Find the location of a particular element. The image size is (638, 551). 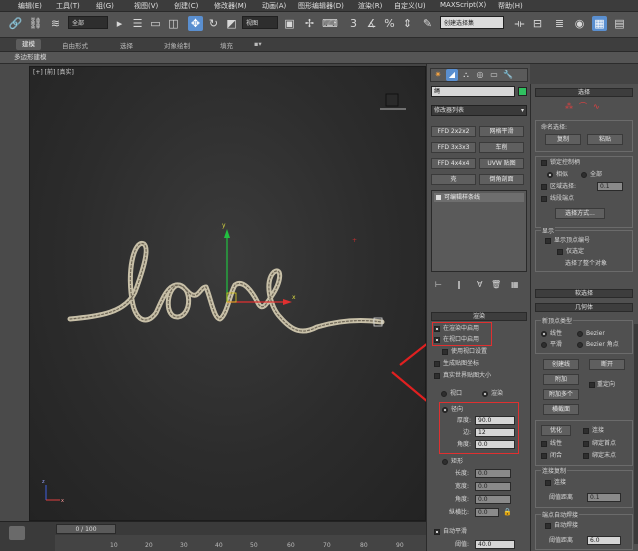

rectangular-radio is located at coordinates (445, 462).